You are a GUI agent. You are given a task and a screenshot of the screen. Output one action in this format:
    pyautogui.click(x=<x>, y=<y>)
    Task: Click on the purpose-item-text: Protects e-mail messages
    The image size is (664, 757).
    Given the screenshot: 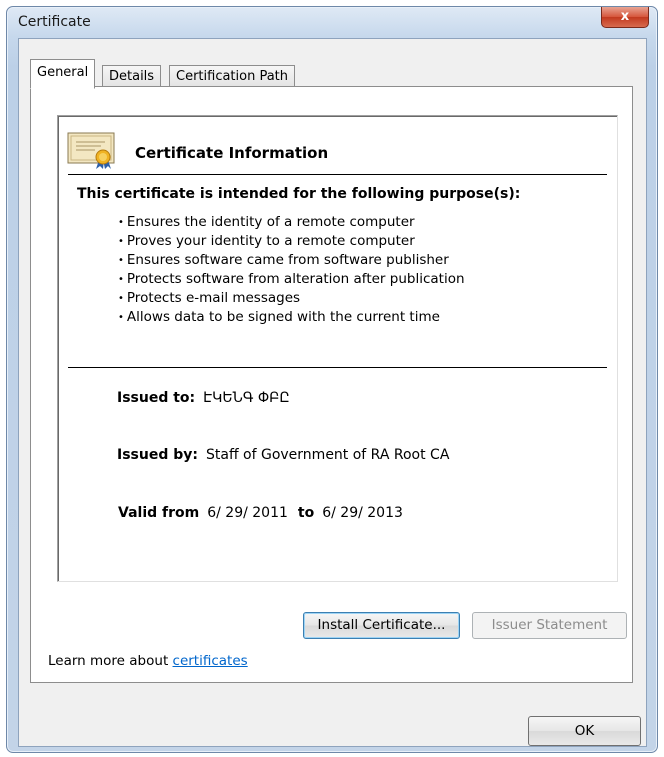 What is the action you would take?
    pyautogui.click(x=213, y=298)
    